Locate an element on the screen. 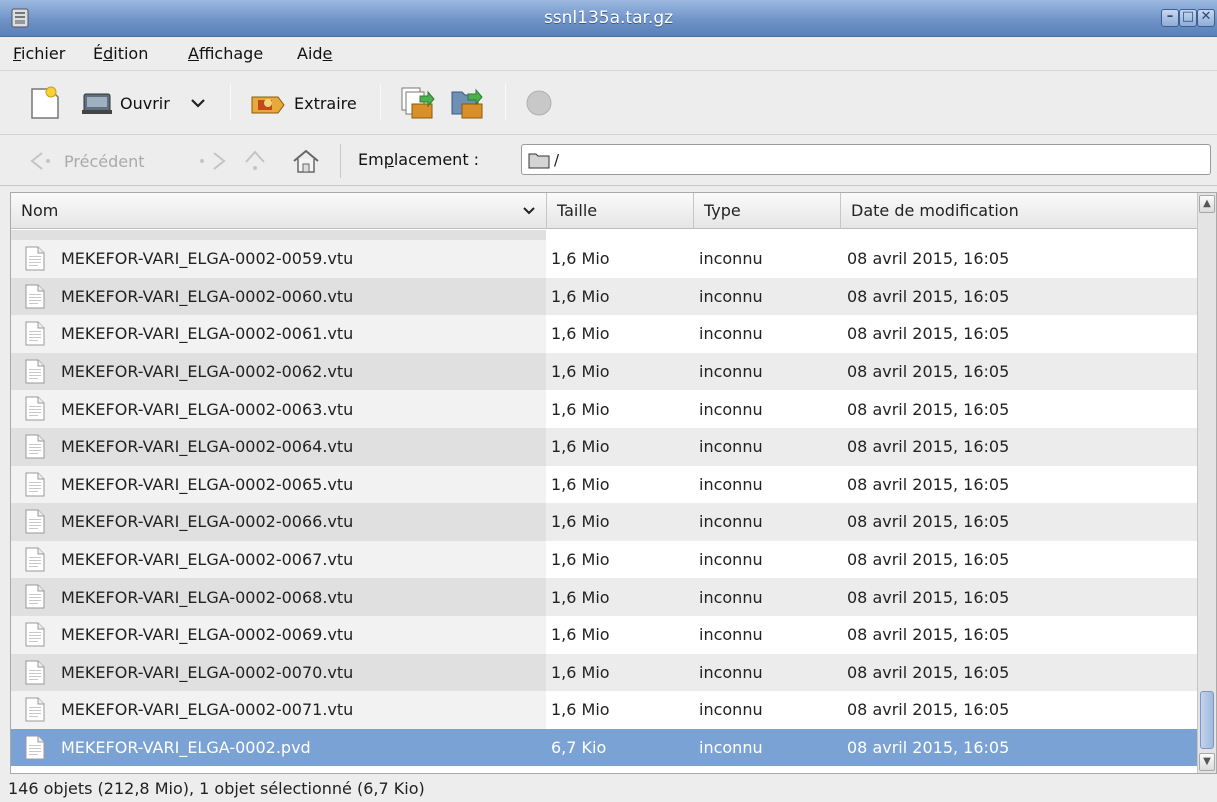 The image size is (1217, 802). add-folder-button is located at coordinates (468, 103).